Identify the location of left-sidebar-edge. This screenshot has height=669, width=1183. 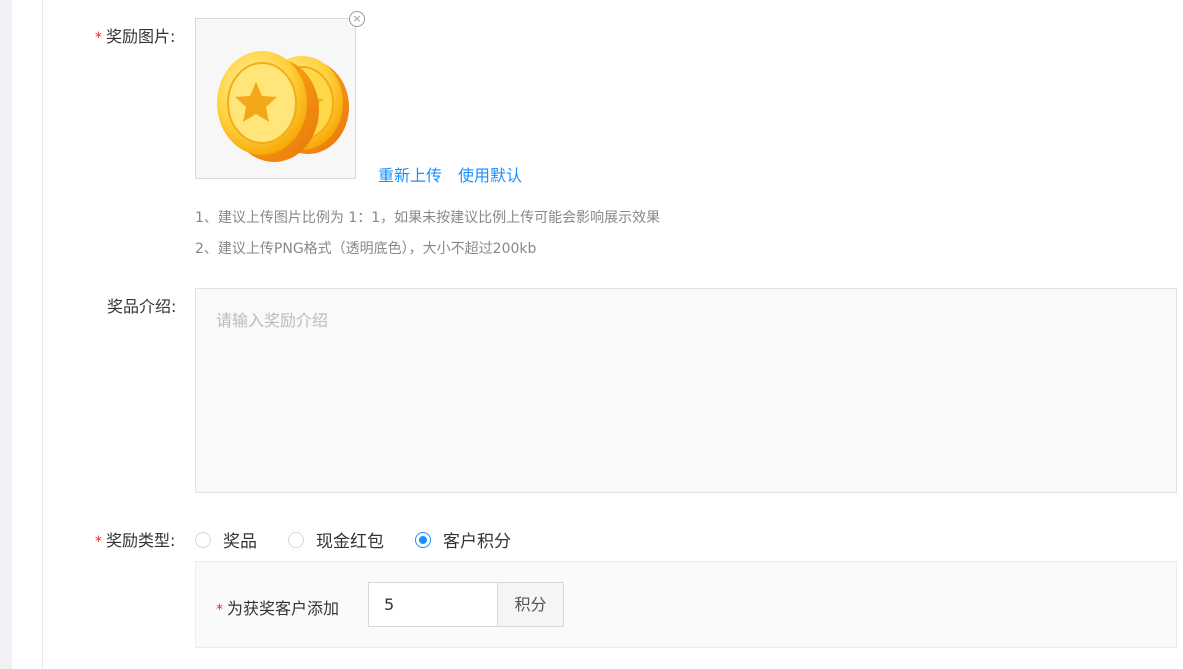
(6, 334).